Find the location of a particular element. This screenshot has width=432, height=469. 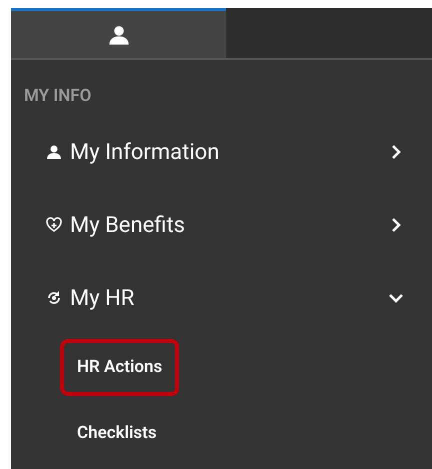

menu-label: My Benefits is located at coordinates (128, 226).